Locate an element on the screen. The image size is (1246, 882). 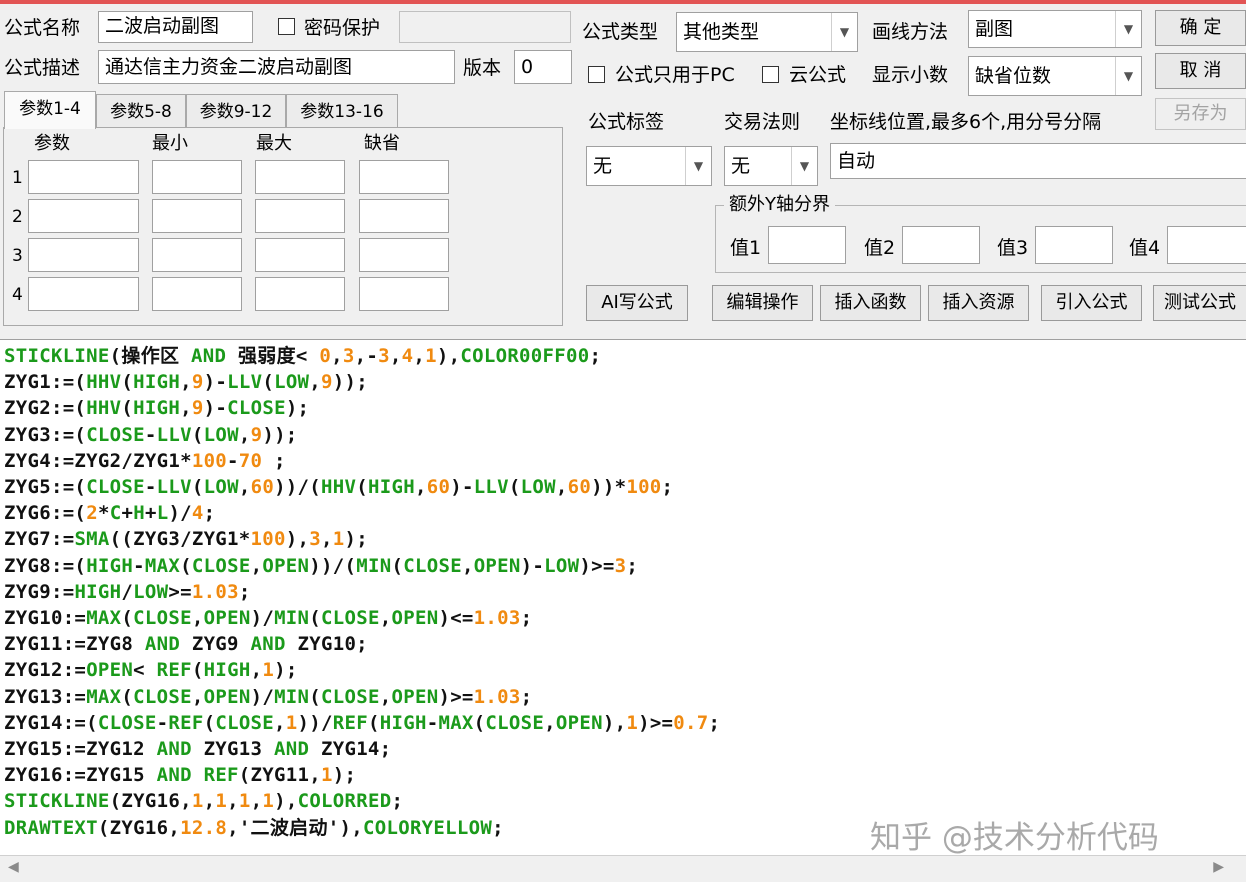
param-4-max-input is located at coordinates (300, 294).